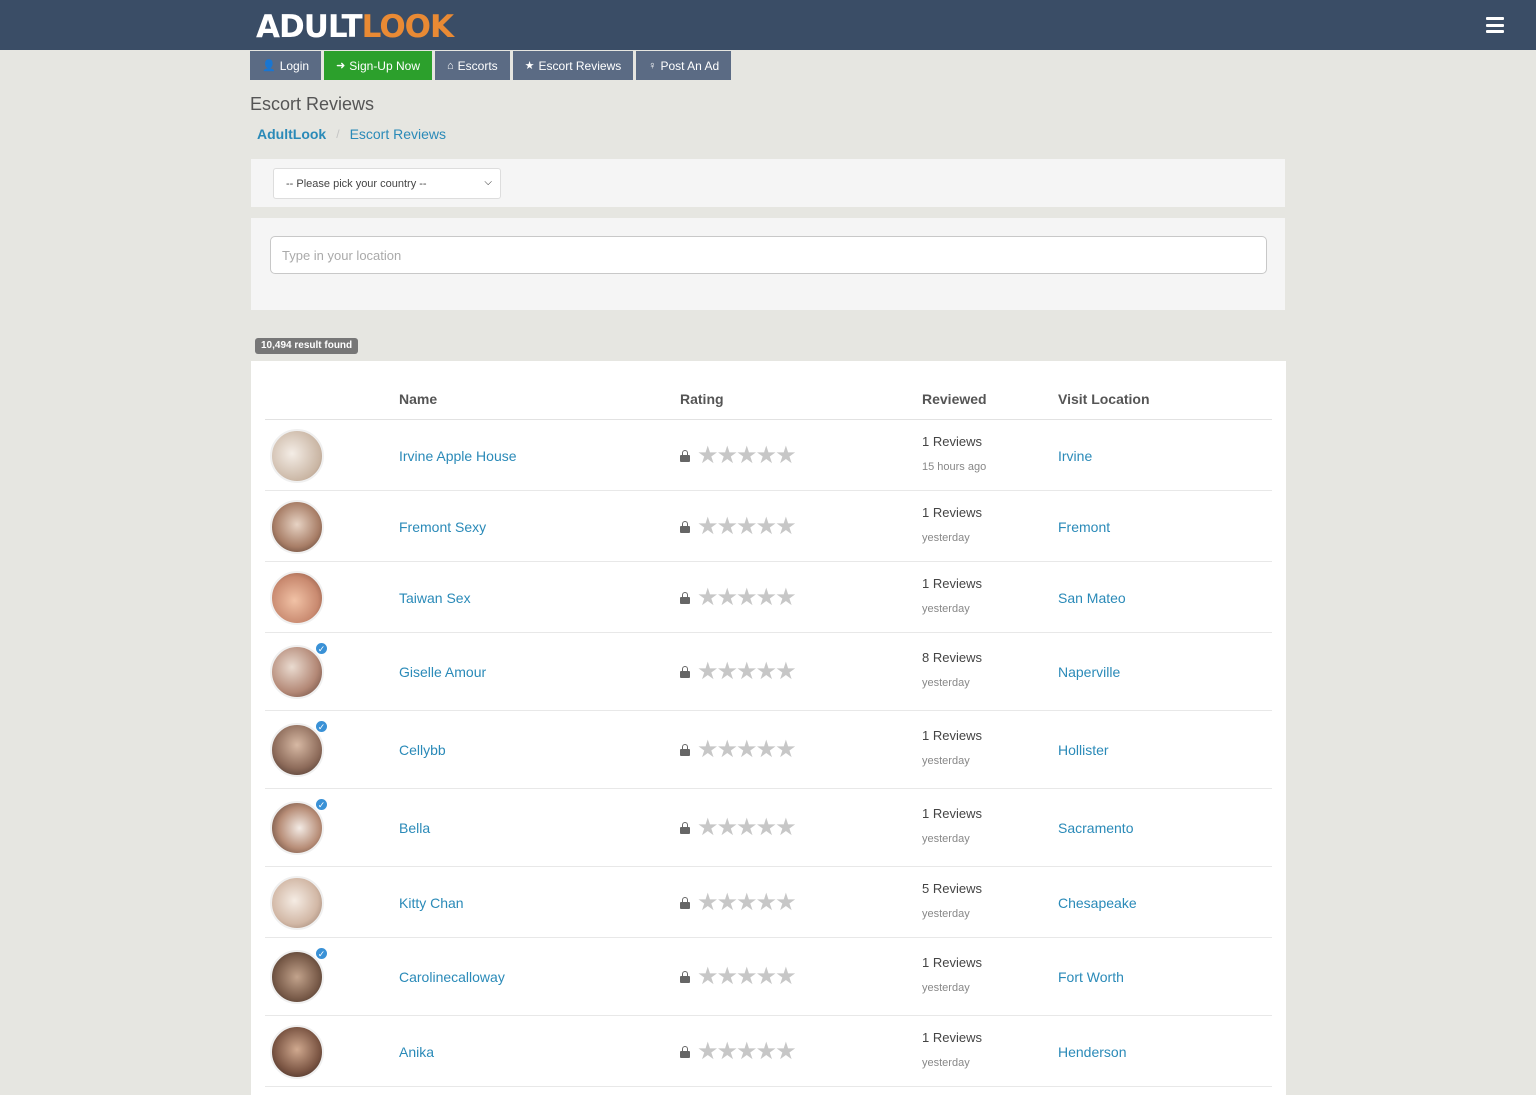 The width and height of the screenshot is (1536, 1095). What do you see at coordinates (356, 183) in the screenshot?
I see `country-select-value: -- Please pick your country --` at bounding box center [356, 183].